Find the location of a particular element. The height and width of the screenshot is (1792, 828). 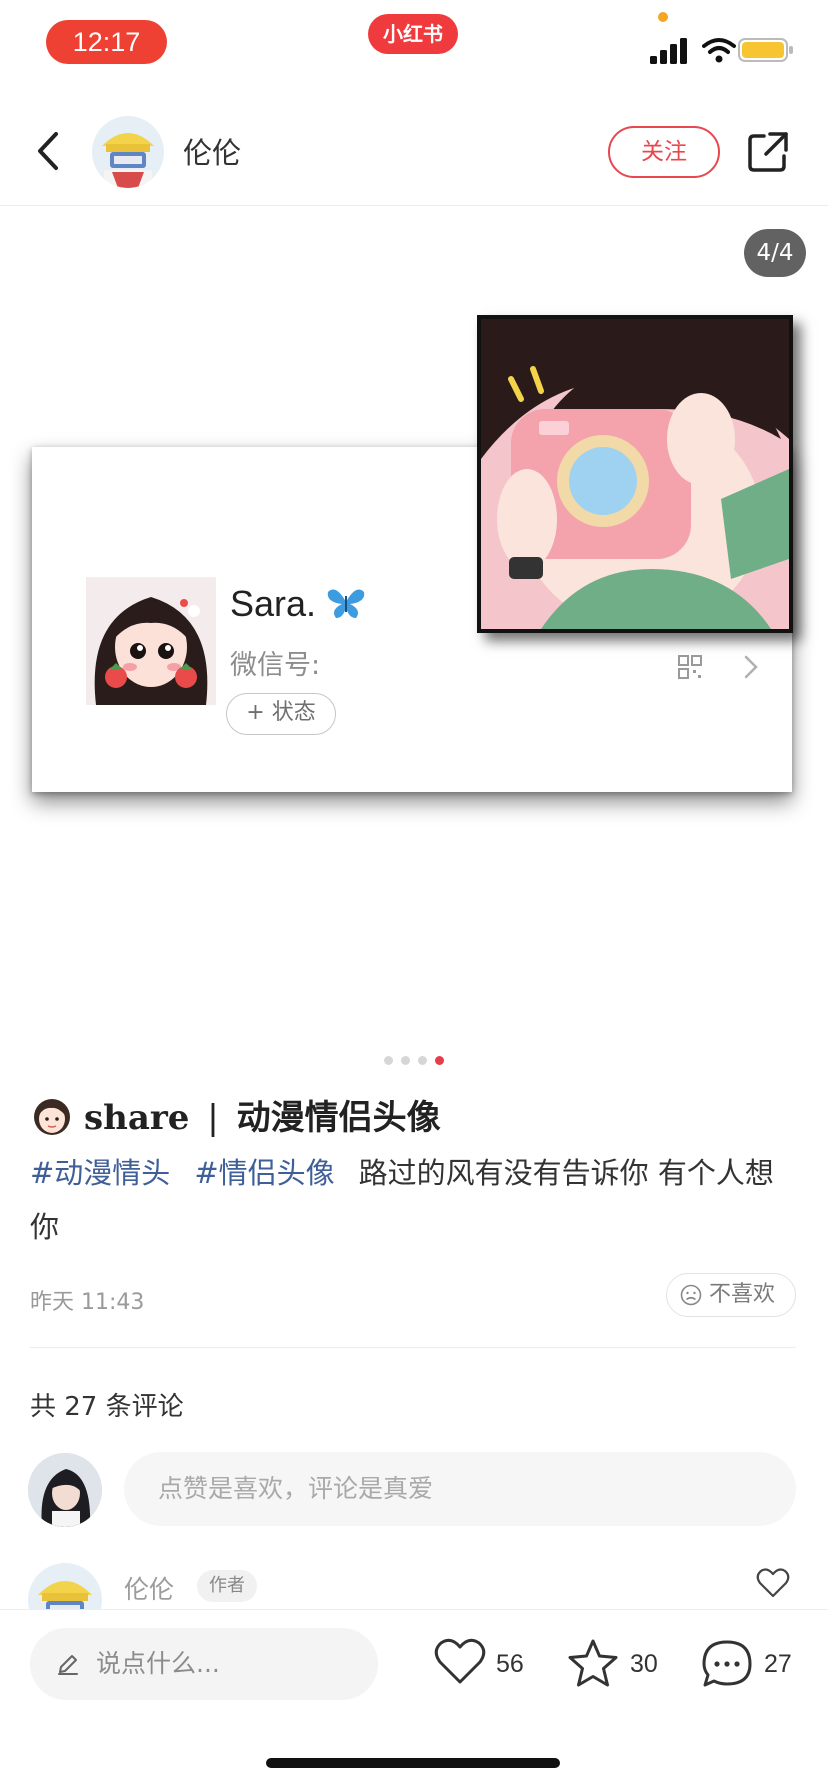

note-header: 伦伦 关注 is located at coordinates (414, 150).